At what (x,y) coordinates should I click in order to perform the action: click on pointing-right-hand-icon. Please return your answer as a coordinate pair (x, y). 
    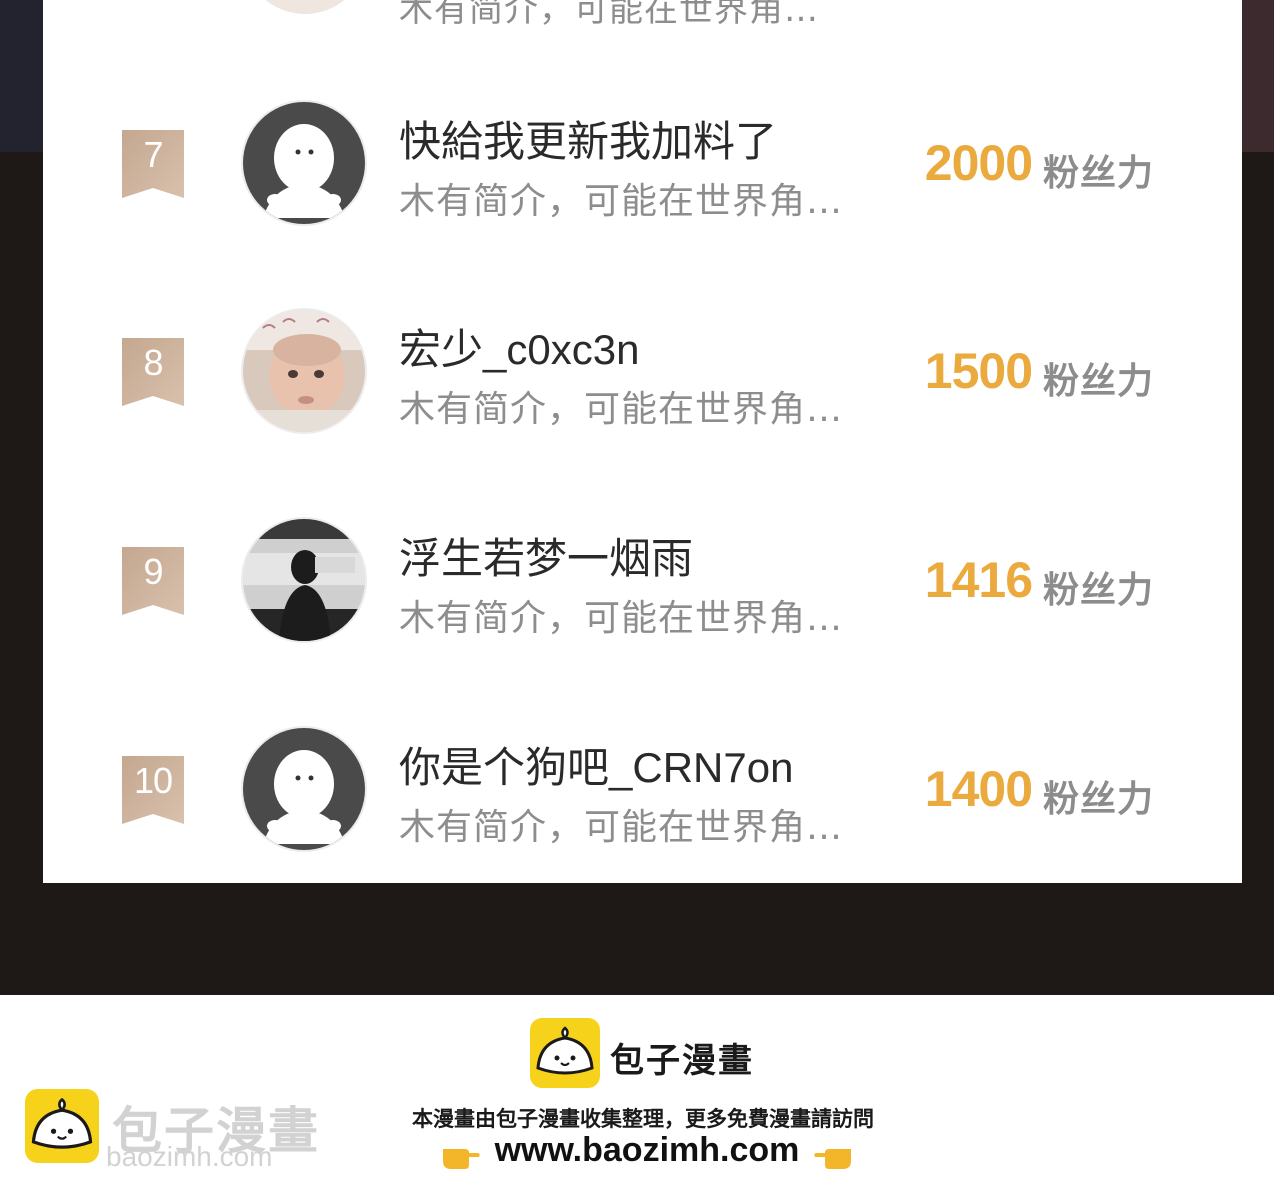
    Looking at the image, I should click on (461, 1152).